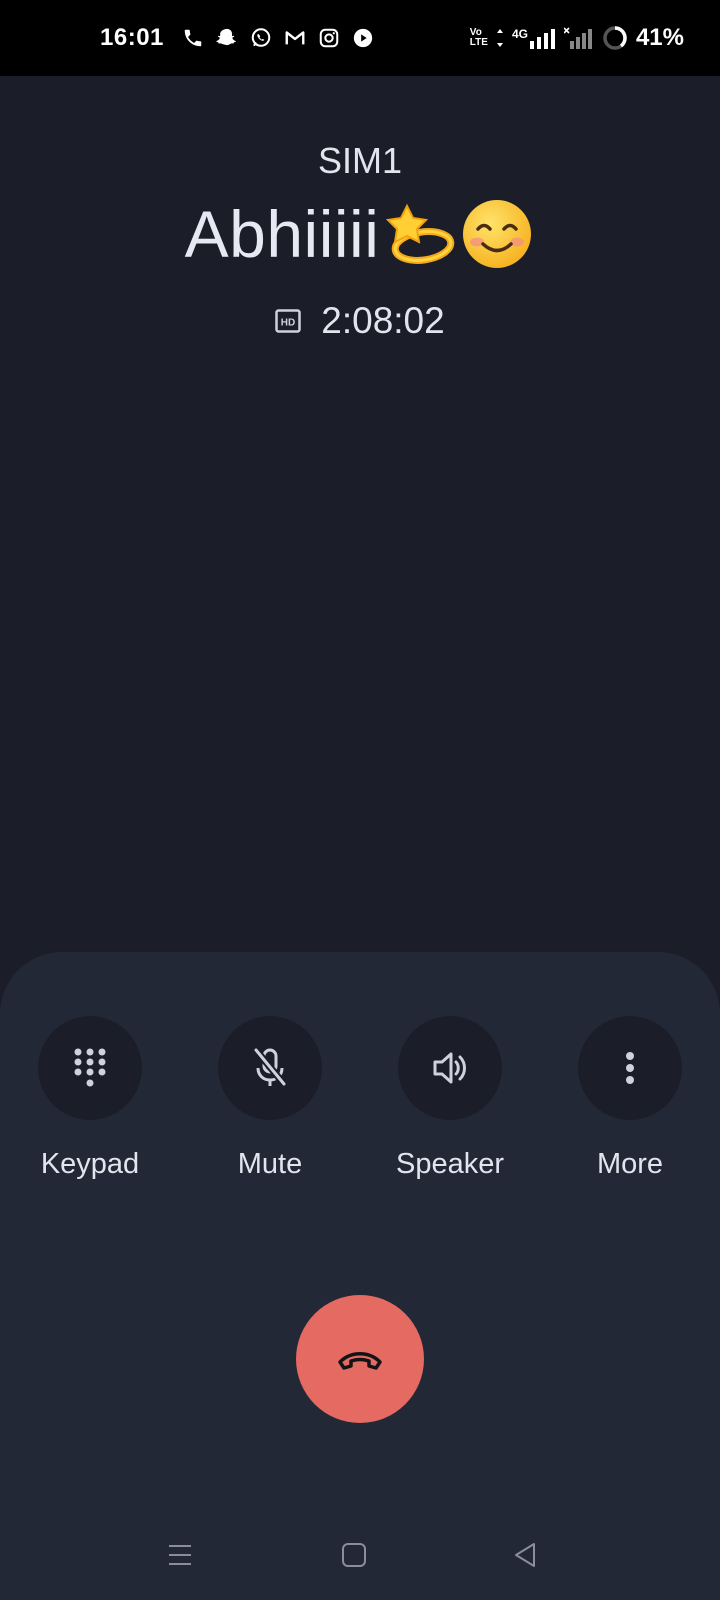 The width and height of the screenshot is (720, 1600). Describe the element at coordinates (419, 234) in the screenshot. I see `dizzy-emoji-icon` at that location.